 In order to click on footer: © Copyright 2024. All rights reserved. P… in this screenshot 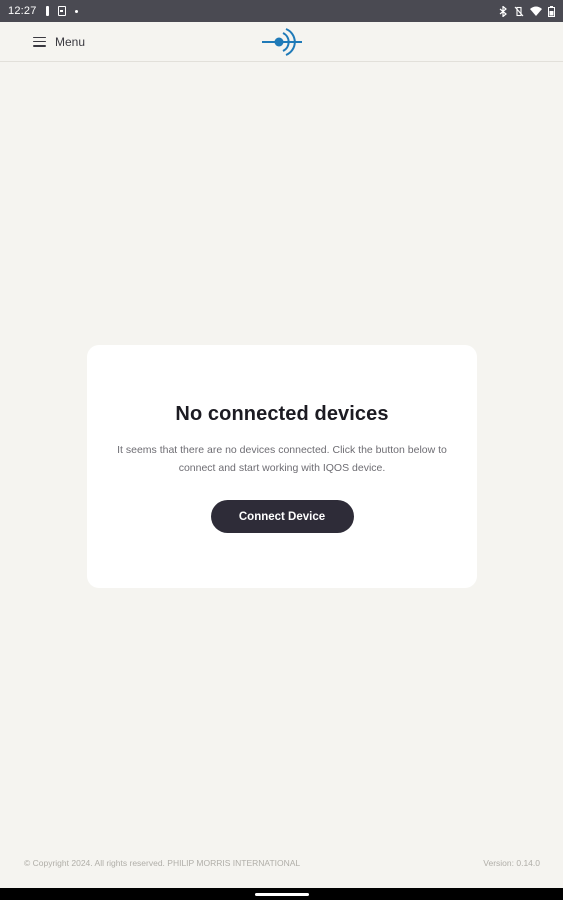, I will do `click(281, 864)`.